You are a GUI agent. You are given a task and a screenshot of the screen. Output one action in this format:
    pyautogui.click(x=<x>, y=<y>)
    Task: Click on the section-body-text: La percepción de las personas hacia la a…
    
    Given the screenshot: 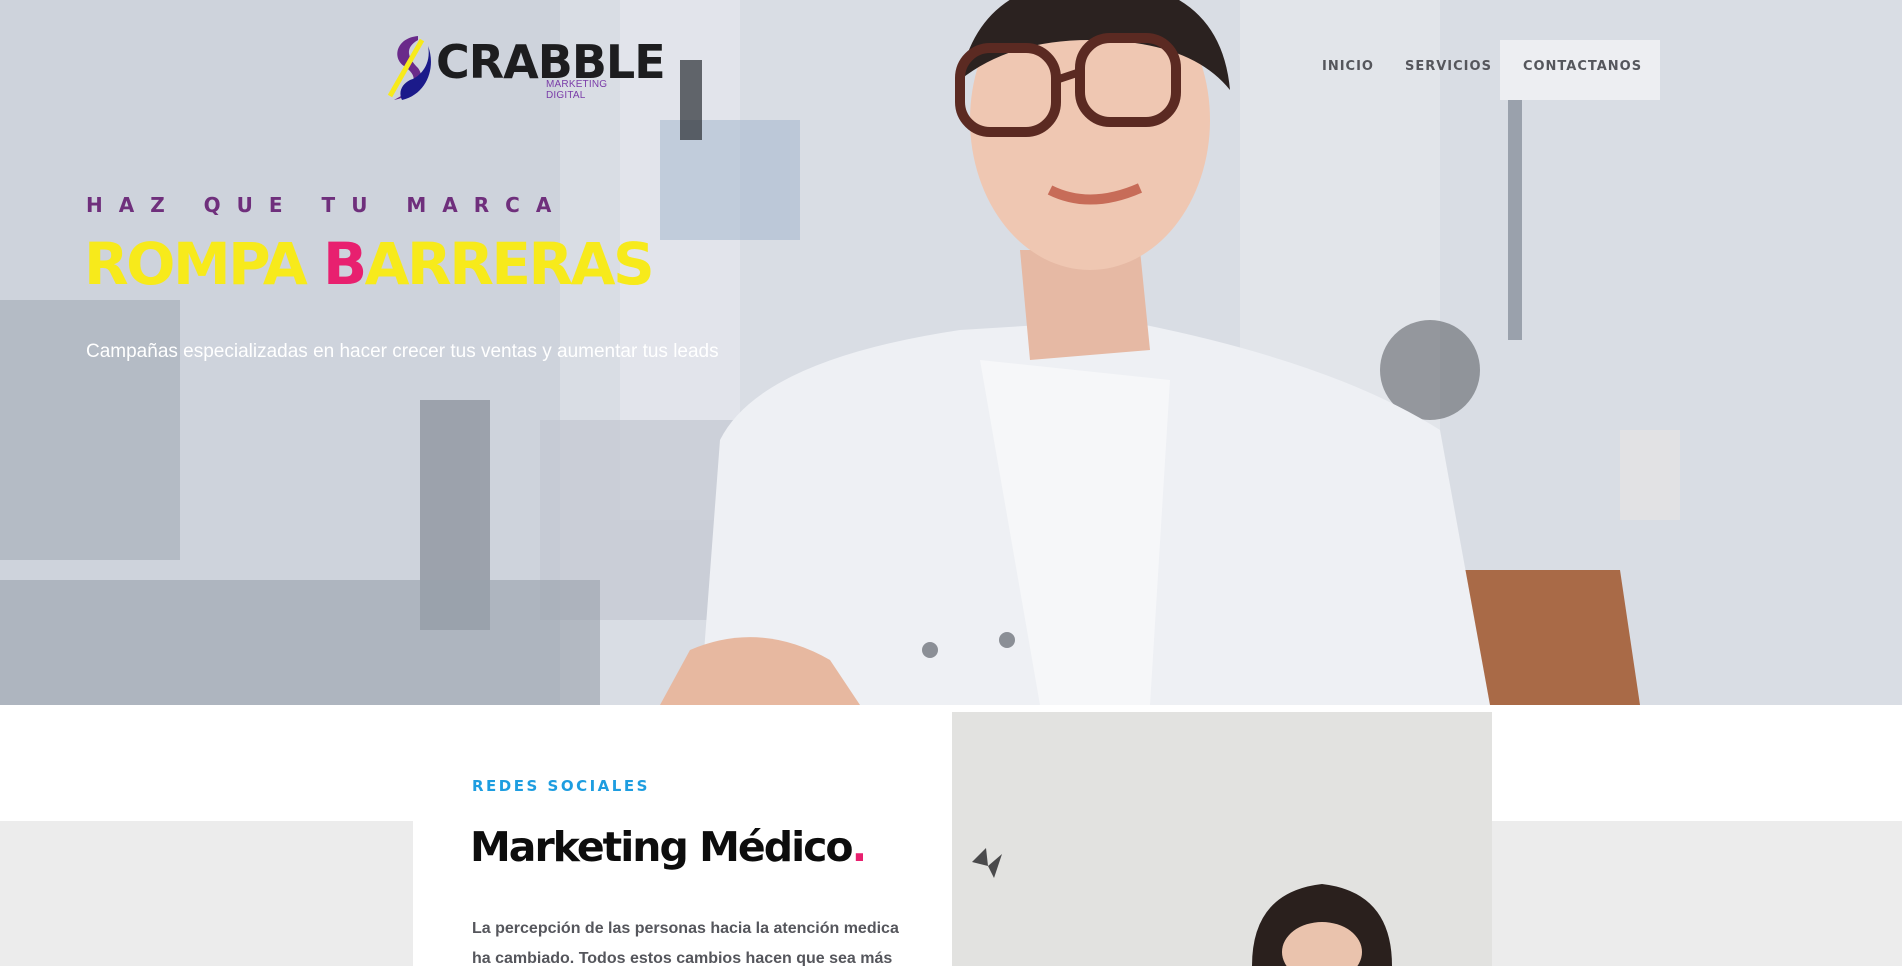 What is the action you would take?
    pyautogui.click(x=685, y=943)
    